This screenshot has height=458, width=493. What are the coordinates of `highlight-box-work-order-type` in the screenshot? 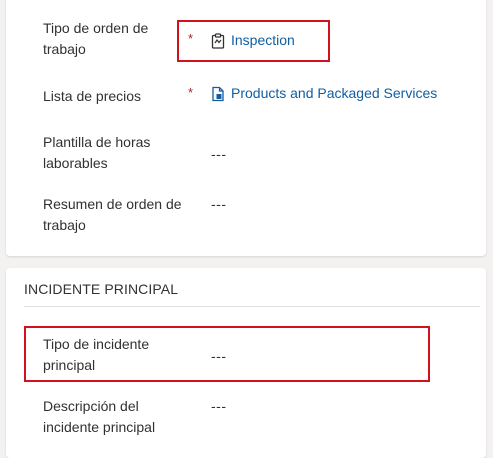 It's located at (253, 41).